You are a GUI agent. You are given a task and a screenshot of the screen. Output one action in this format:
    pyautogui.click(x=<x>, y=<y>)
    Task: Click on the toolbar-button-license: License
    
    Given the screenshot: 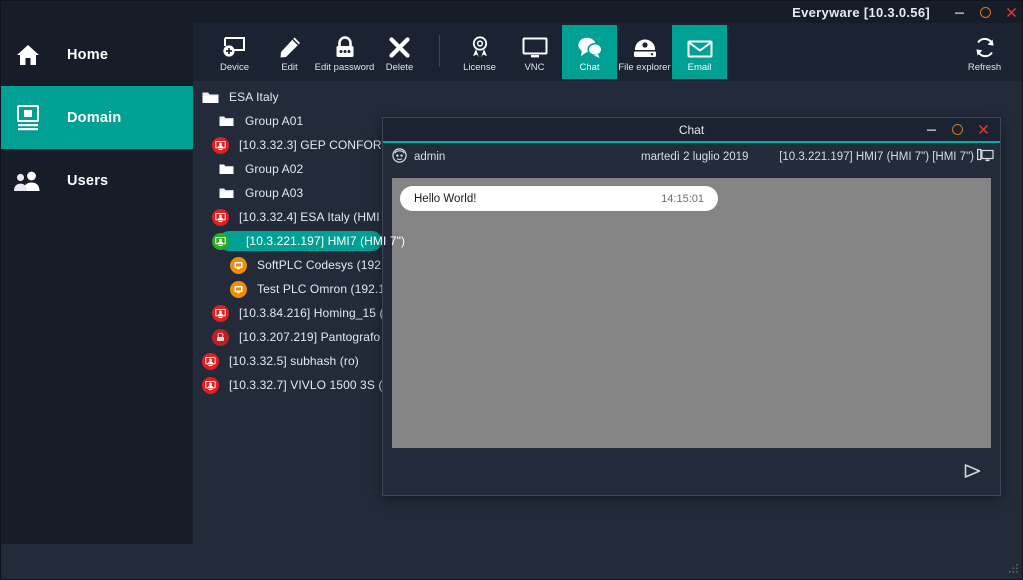 What is the action you would take?
    pyautogui.click(x=479, y=52)
    